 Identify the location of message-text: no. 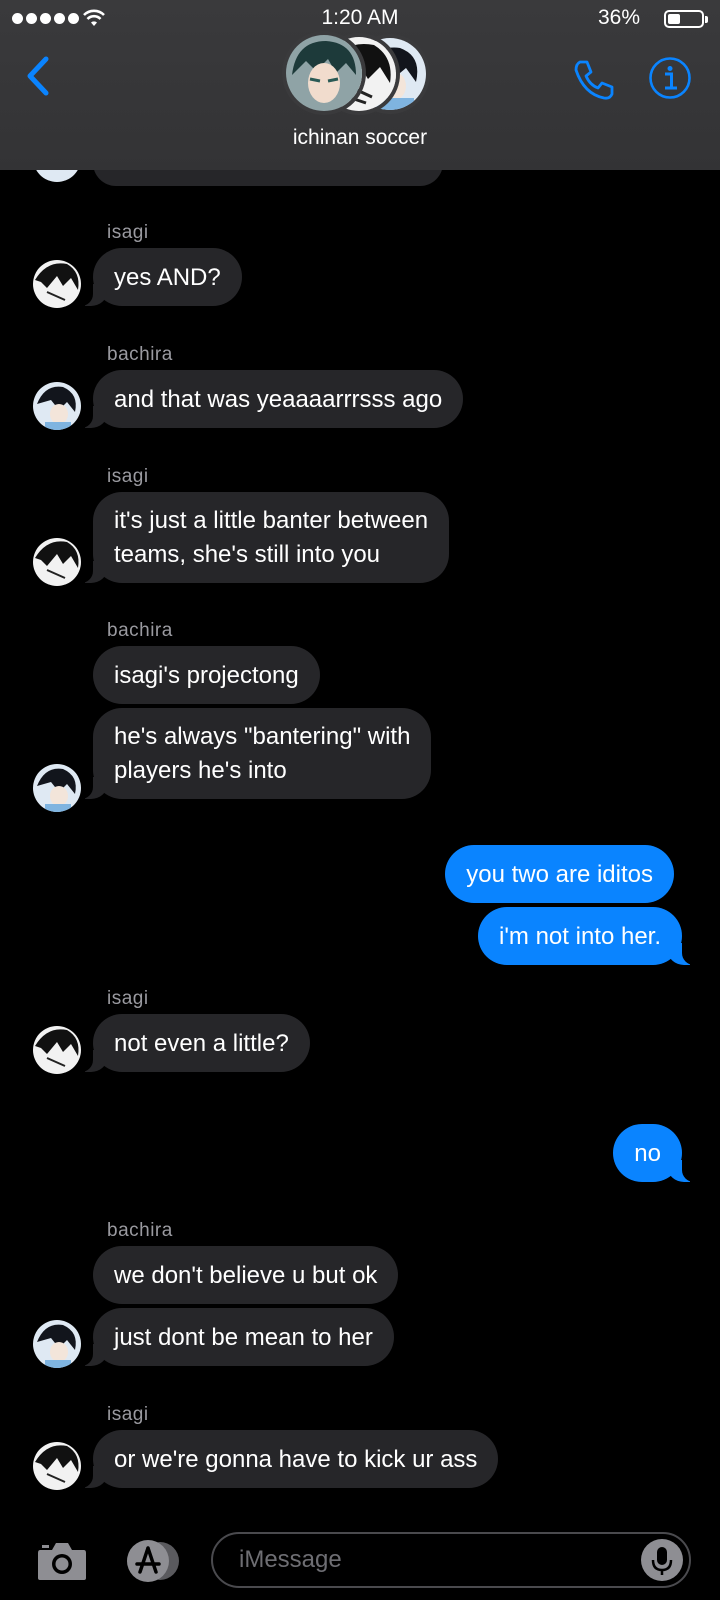
(647, 1153).